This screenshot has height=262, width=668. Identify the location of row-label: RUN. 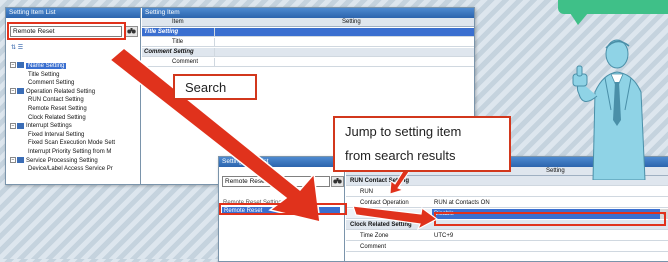
(366, 192).